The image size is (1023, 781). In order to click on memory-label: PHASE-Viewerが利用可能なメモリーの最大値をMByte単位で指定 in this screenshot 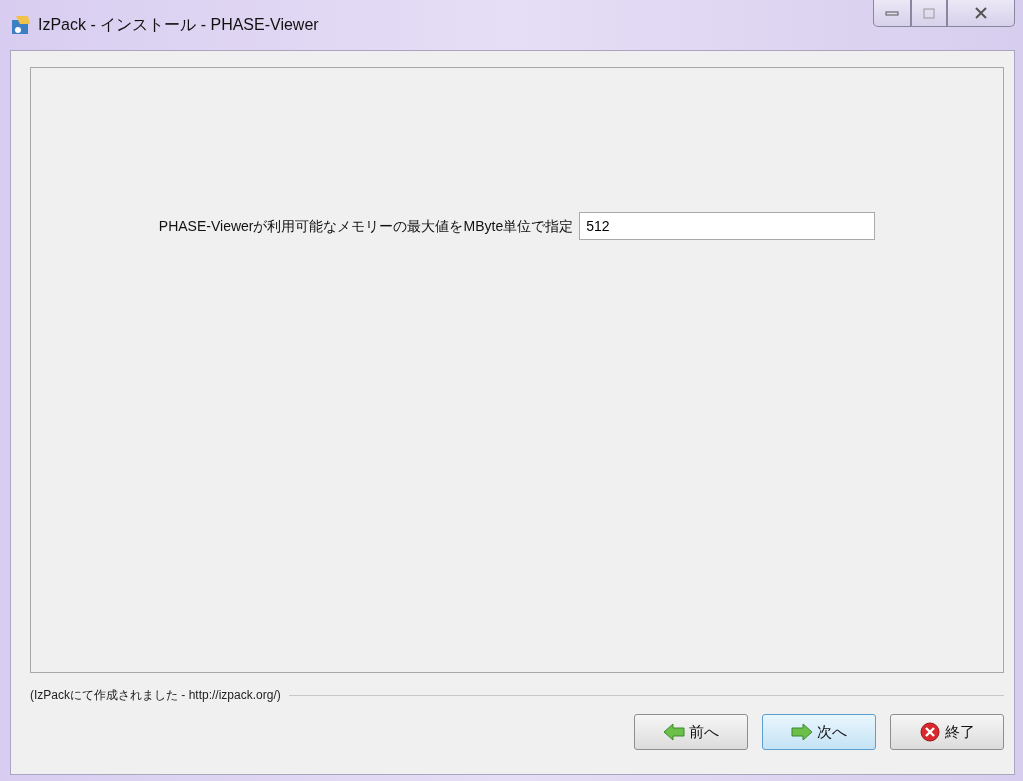, I will do `click(366, 226)`.